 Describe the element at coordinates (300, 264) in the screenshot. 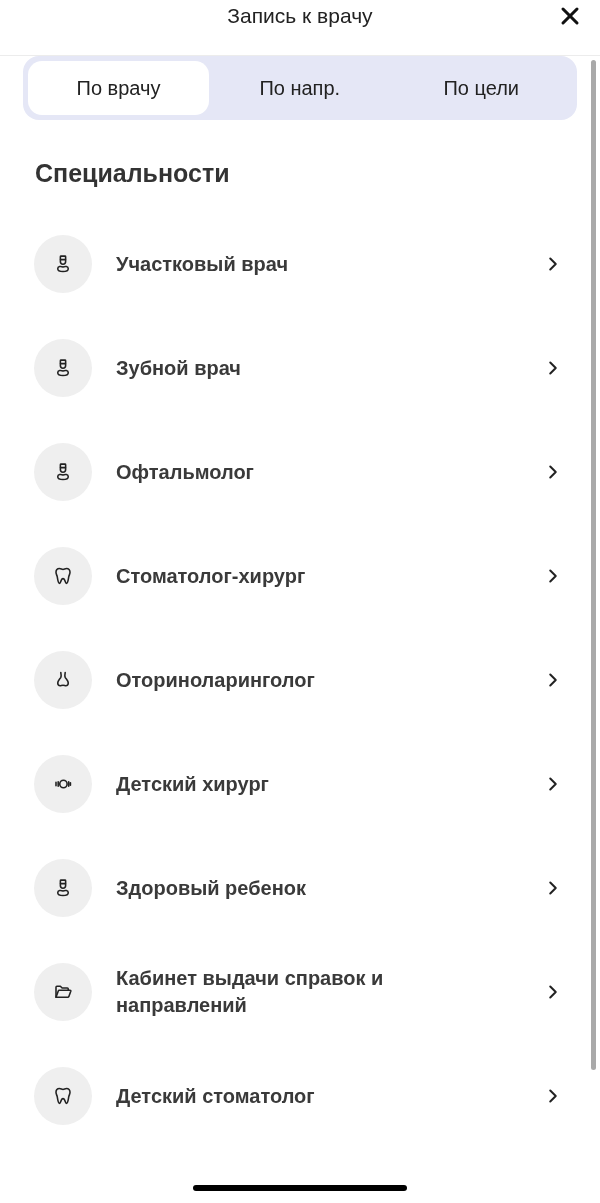

I see `specialty-item: Участковый врач` at that location.